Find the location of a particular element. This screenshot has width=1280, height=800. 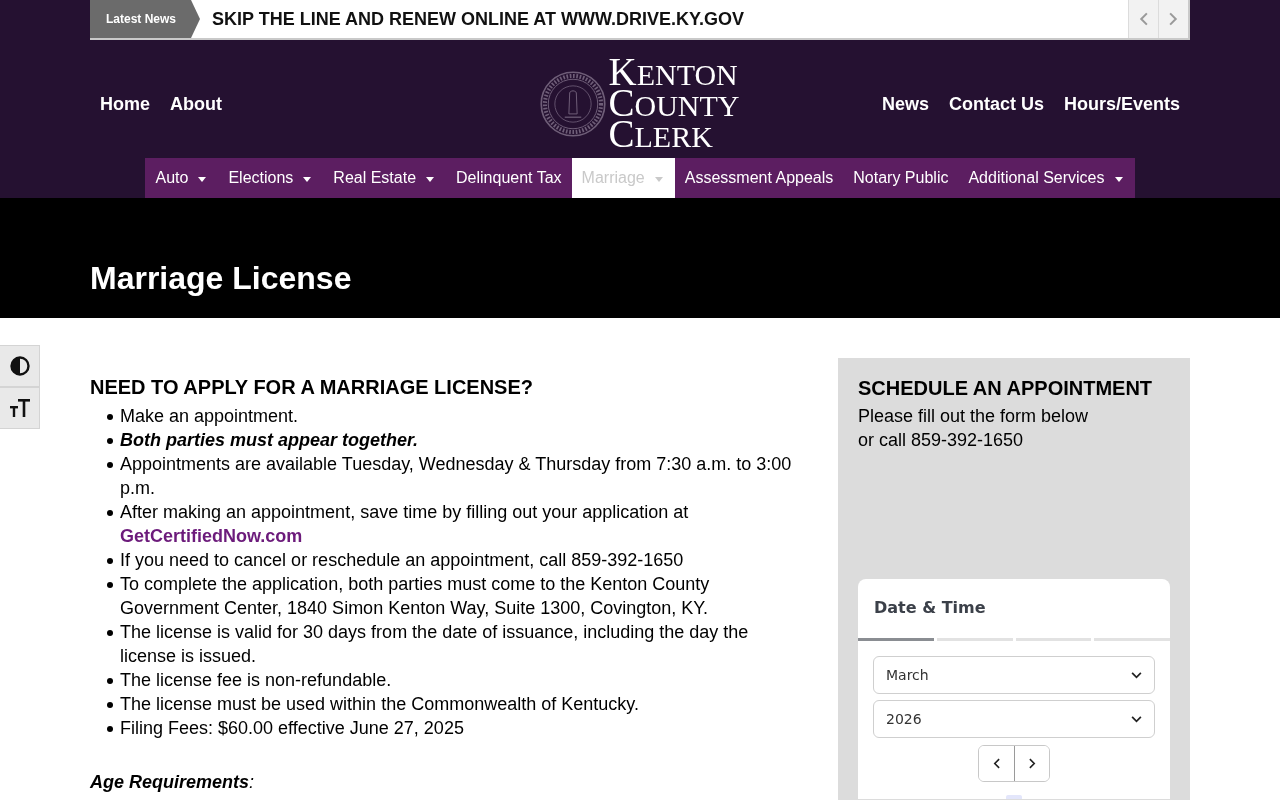

subheading: Age Requirements: is located at coordinates (173, 782).